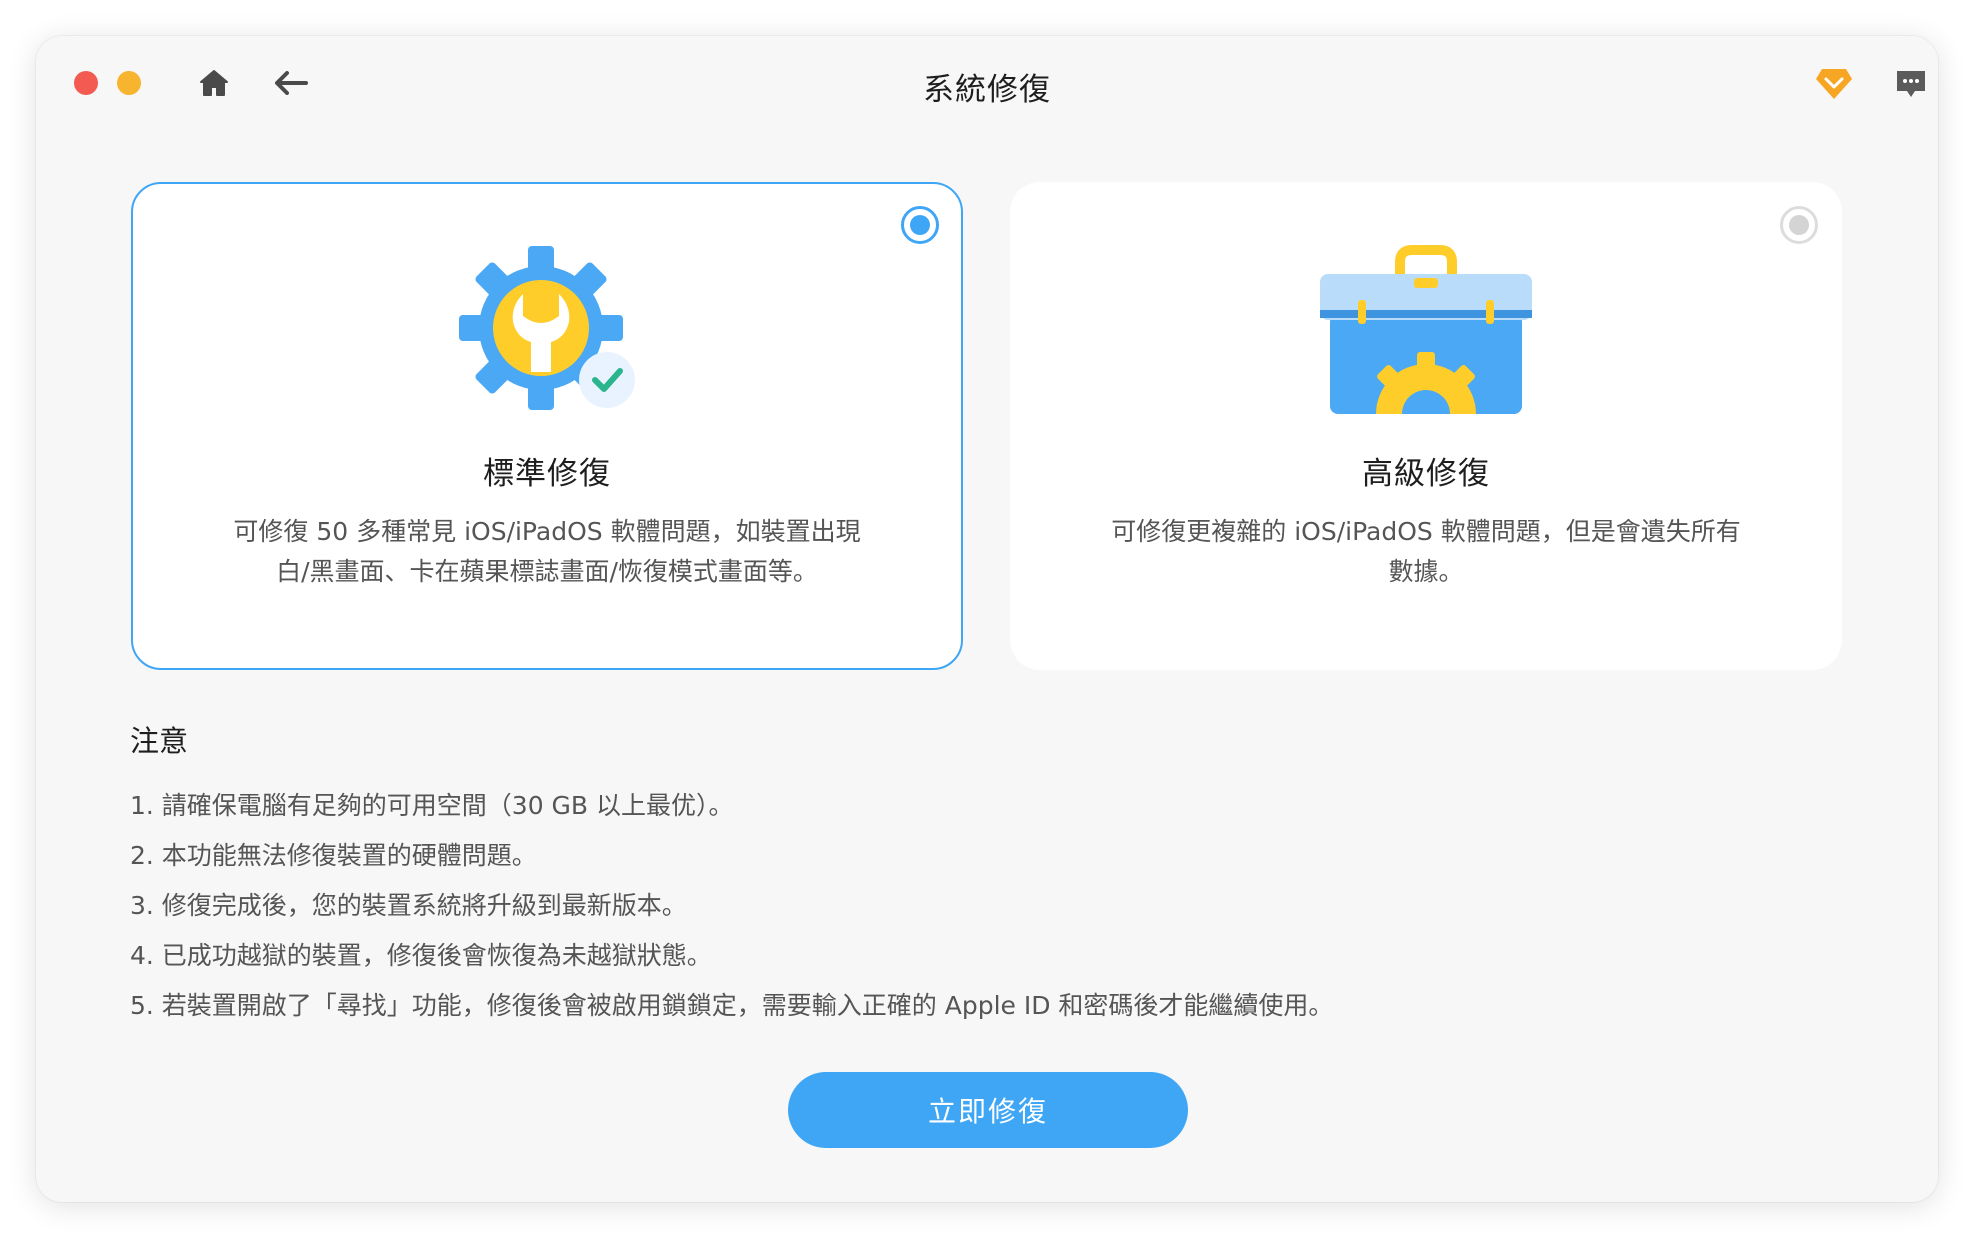  I want to click on notes-item: 4. 已成功越獄的裝置，修復後會恢復為未越獄狀態。, so click(421, 955).